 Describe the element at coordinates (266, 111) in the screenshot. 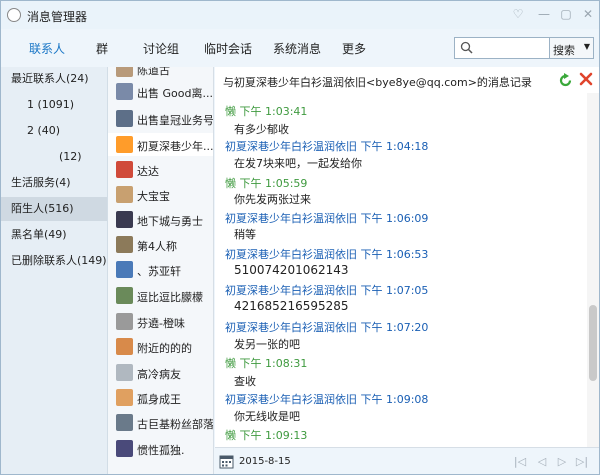

I see `message-header: 懒 下午 1:03:41` at that location.